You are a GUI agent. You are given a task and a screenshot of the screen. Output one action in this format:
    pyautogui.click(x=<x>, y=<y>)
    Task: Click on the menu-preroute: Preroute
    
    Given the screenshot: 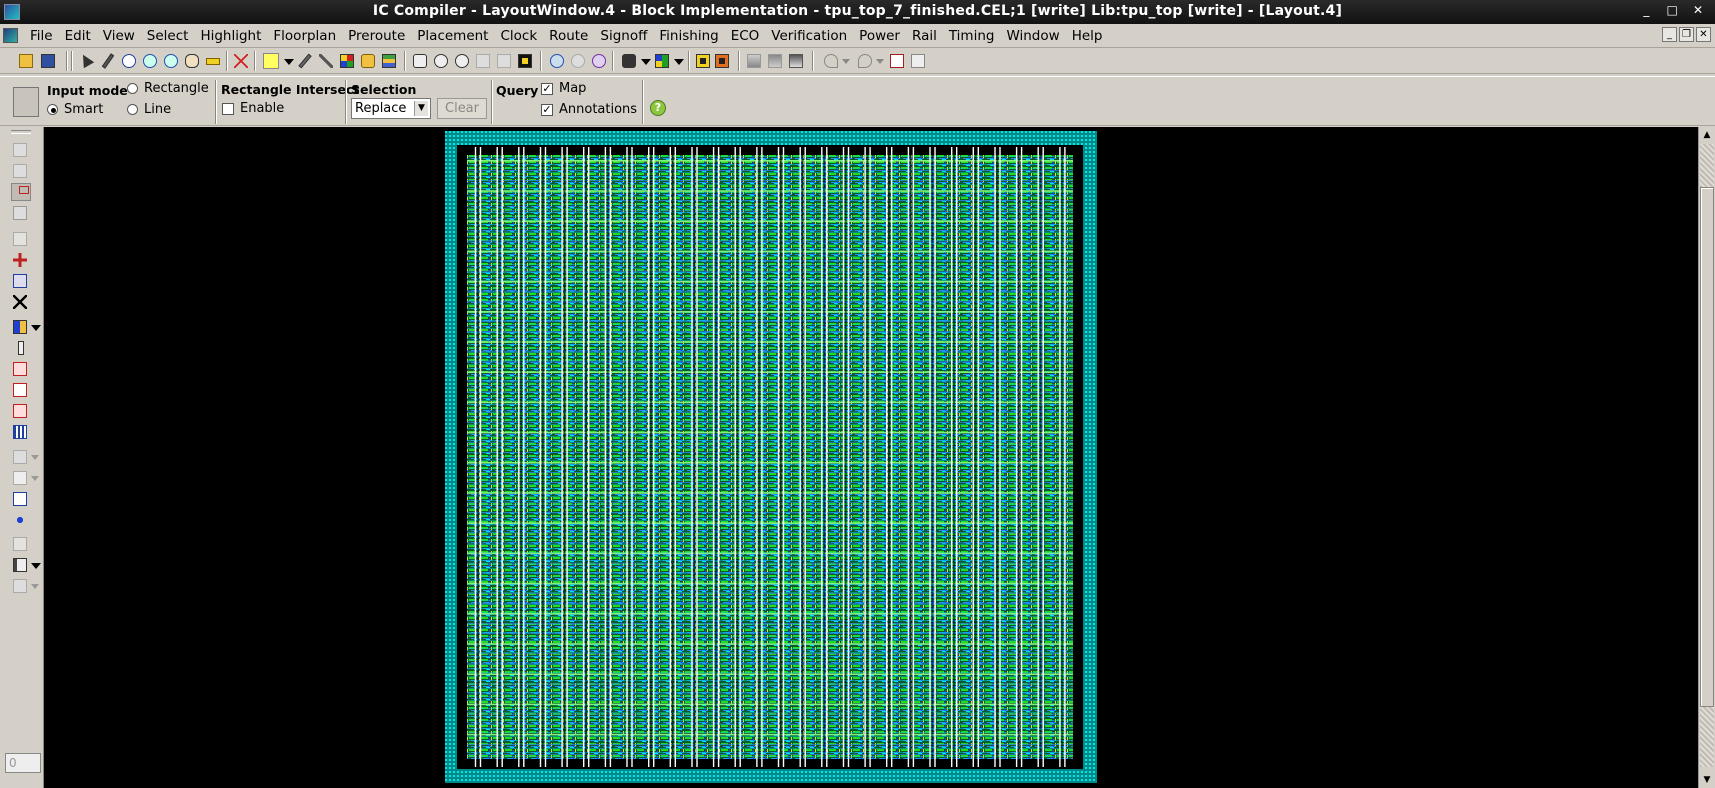 What is the action you would take?
    pyautogui.click(x=376, y=36)
    